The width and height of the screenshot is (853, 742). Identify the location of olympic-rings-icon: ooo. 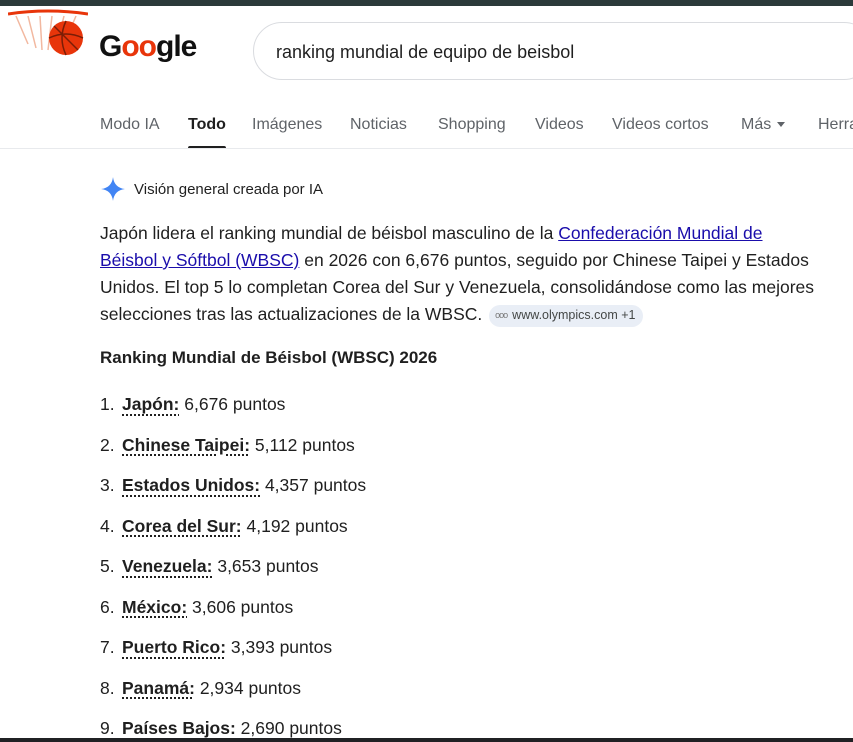
(501, 315).